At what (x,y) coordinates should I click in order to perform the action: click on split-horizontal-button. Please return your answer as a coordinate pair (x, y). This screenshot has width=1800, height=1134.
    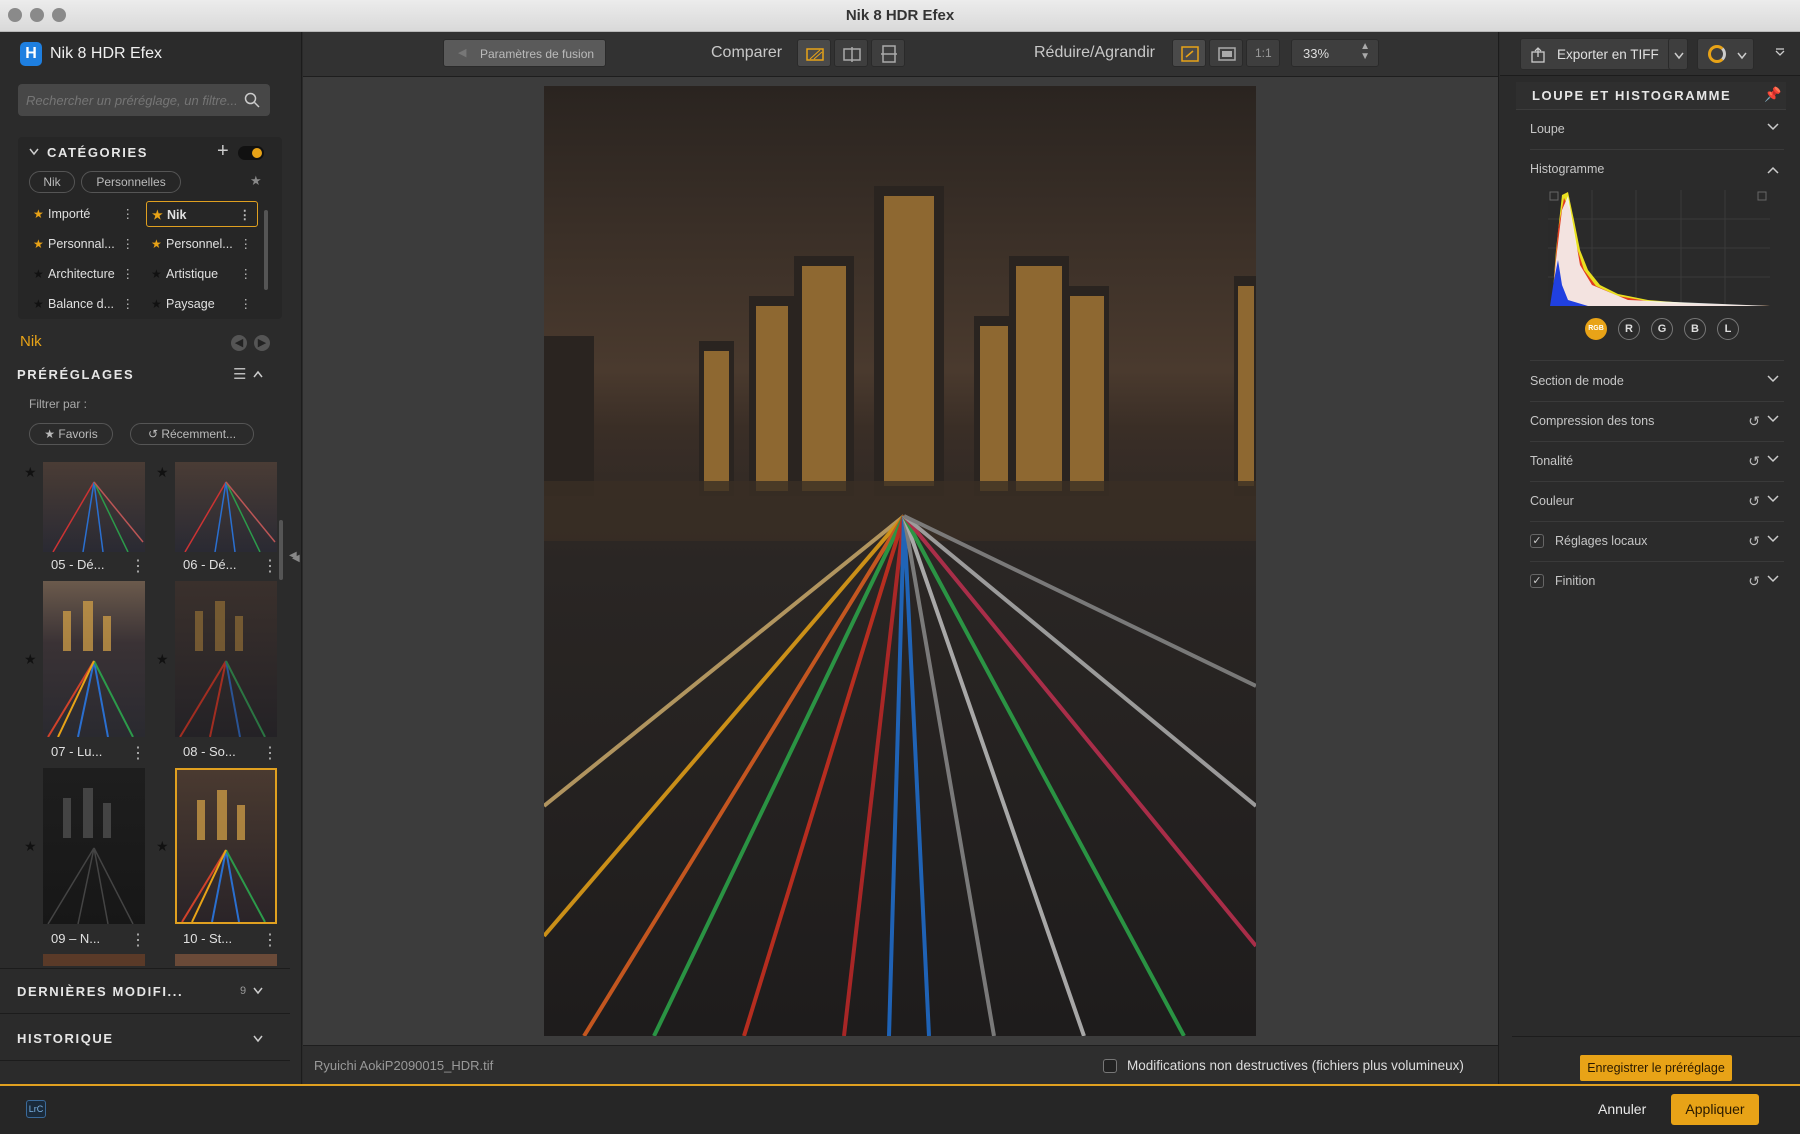
    Looking at the image, I should click on (888, 53).